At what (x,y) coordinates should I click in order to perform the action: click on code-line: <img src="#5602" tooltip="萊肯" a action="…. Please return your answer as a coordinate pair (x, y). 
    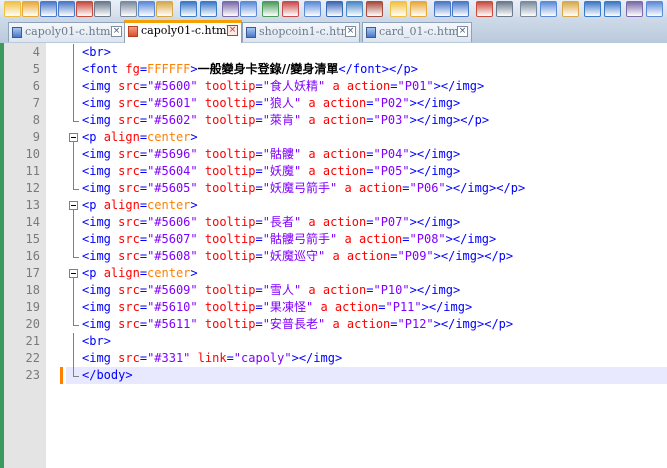
    Looking at the image, I should click on (285, 120).